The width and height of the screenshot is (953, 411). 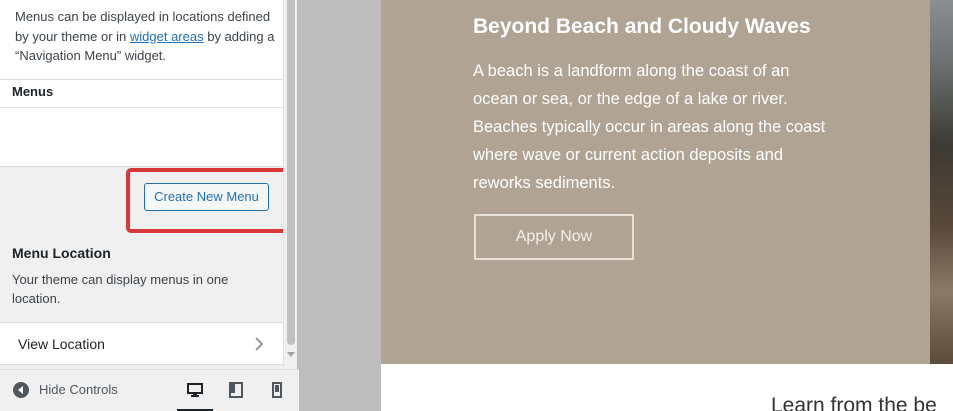 I want to click on preview-tablet-button, so click(x=236, y=390).